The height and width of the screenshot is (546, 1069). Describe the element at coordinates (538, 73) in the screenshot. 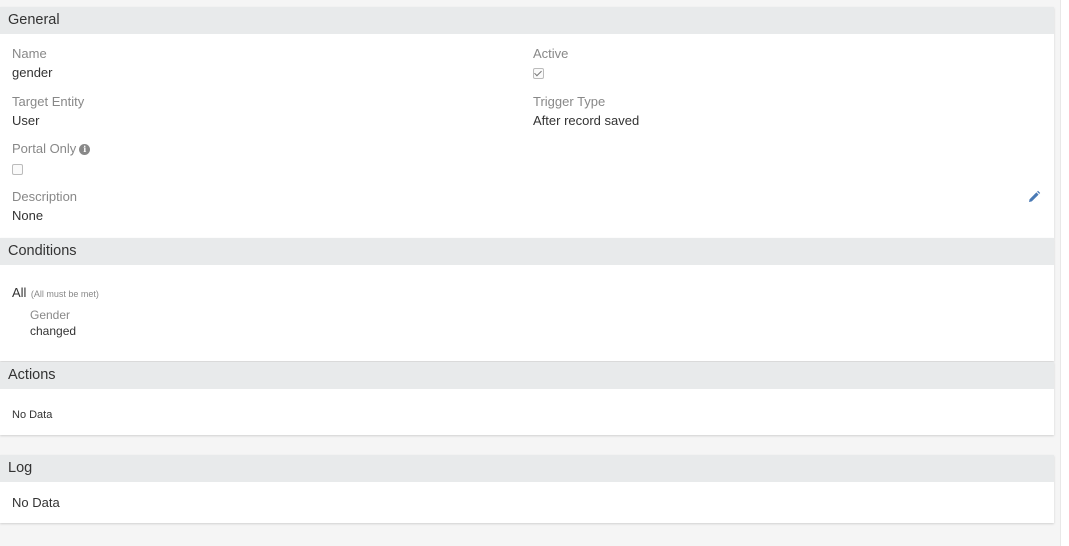

I see `active-checkbox` at that location.